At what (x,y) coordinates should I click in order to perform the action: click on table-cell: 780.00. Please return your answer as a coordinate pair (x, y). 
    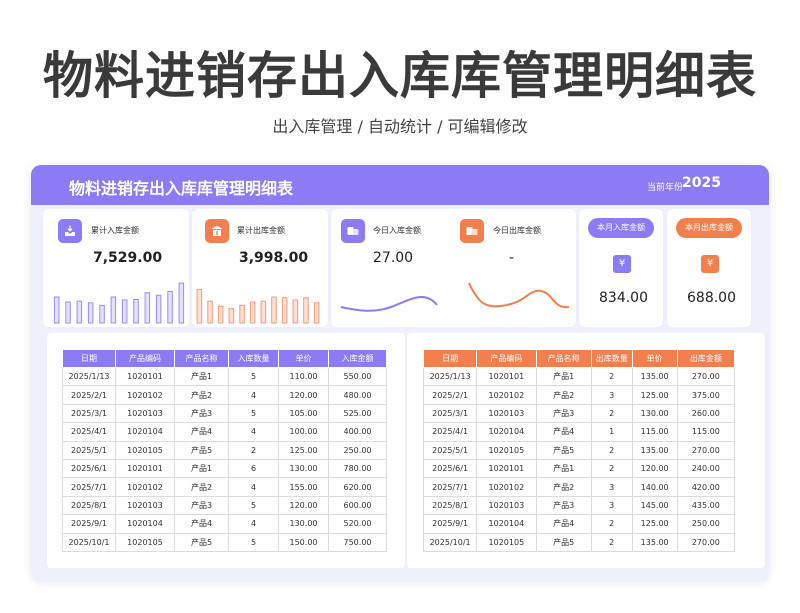
    Looking at the image, I should click on (357, 468).